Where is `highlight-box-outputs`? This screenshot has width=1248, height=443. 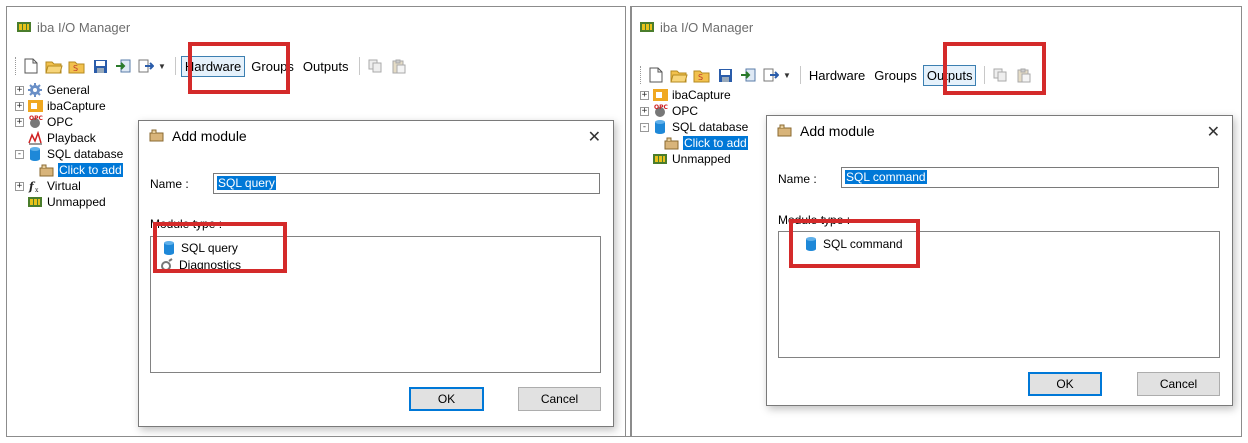 highlight-box-outputs is located at coordinates (994, 68).